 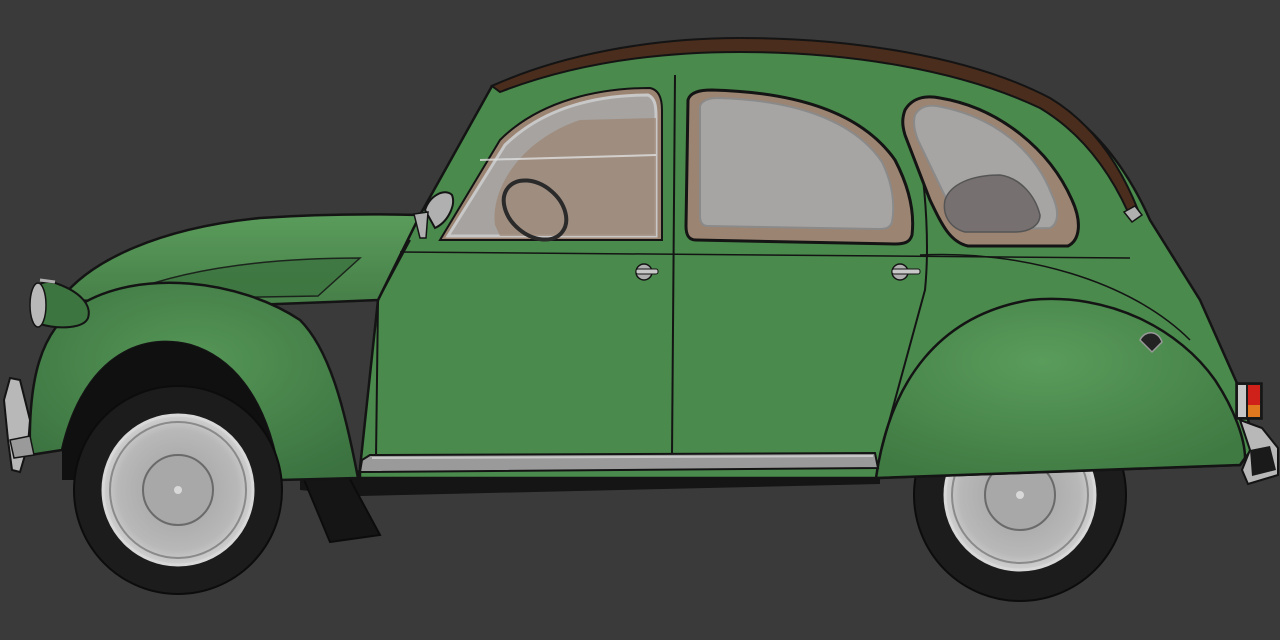 I want to click on tail-light, so click(x=1249, y=401).